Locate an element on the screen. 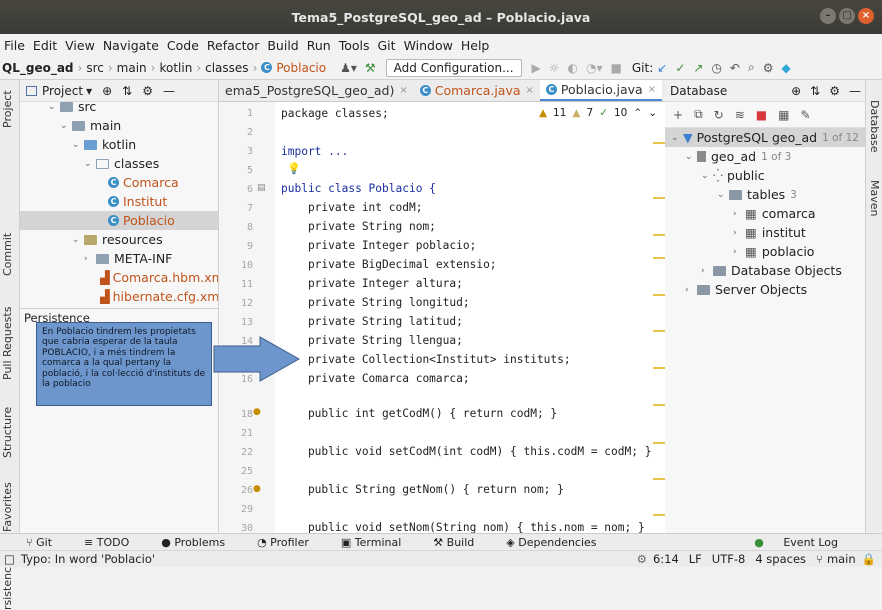  history-icon: ◷ is located at coordinates (716, 68).